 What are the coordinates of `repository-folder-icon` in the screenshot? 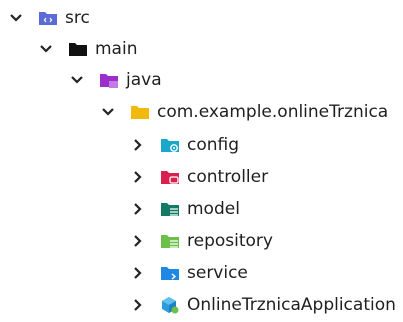 It's located at (170, 241).